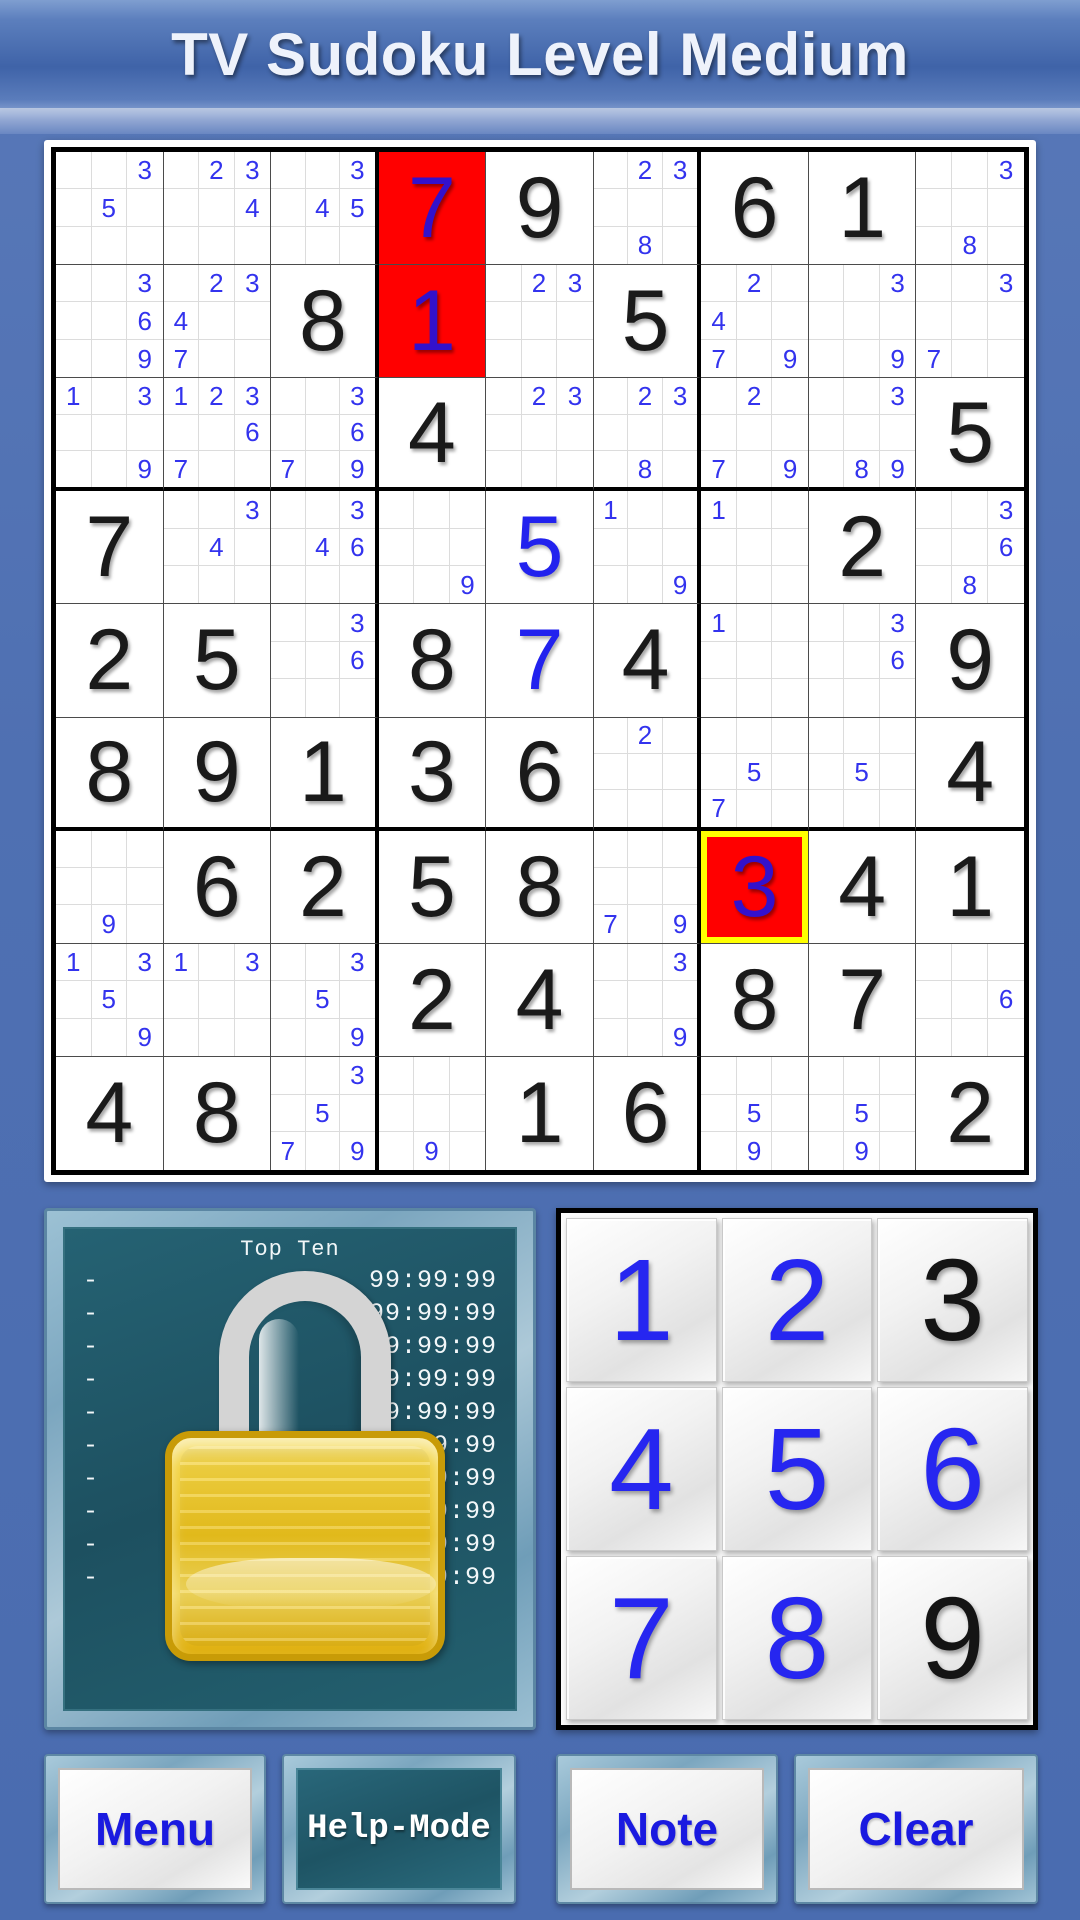 The height and width of the screenshot is (1920, 1080). I want to click on sudoku-cell-r1c6: 23 8, so click(647, 209).